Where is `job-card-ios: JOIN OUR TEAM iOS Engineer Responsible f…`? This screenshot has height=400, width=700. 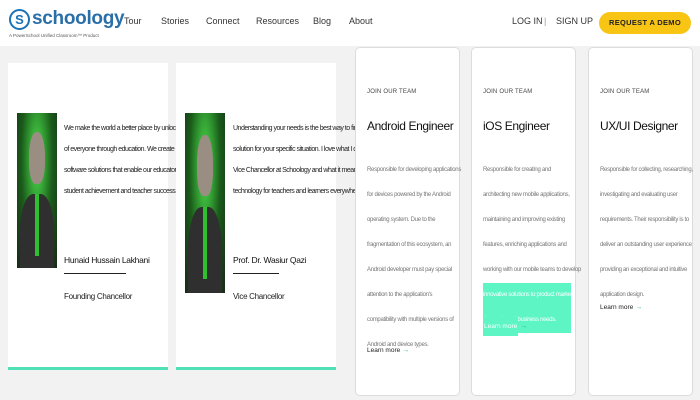 job-card-ios: JOIN OUR TEAM iOS Engineer Responsible f… is located at coordinates (526, 221).